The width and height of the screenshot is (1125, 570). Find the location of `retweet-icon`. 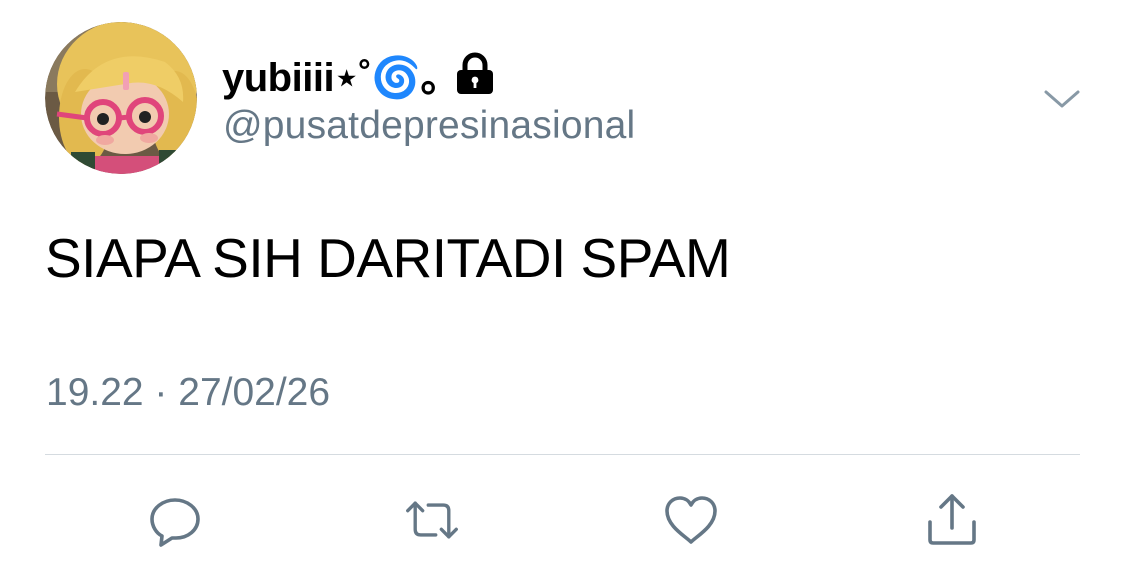

retweet-icon is located at coordinates (432, 520).